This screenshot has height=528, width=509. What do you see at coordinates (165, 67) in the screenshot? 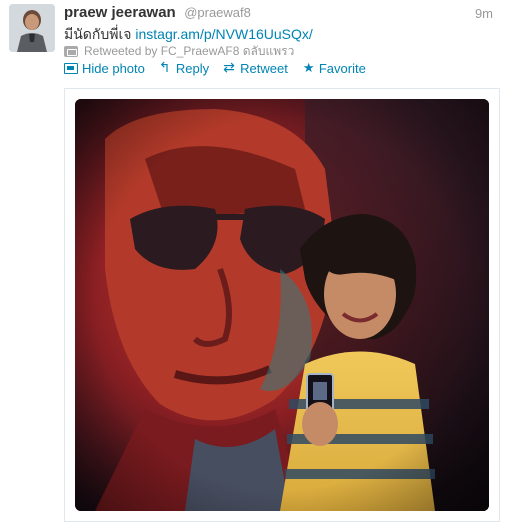
I see `reply-icon` at bounding box center [165, 67].